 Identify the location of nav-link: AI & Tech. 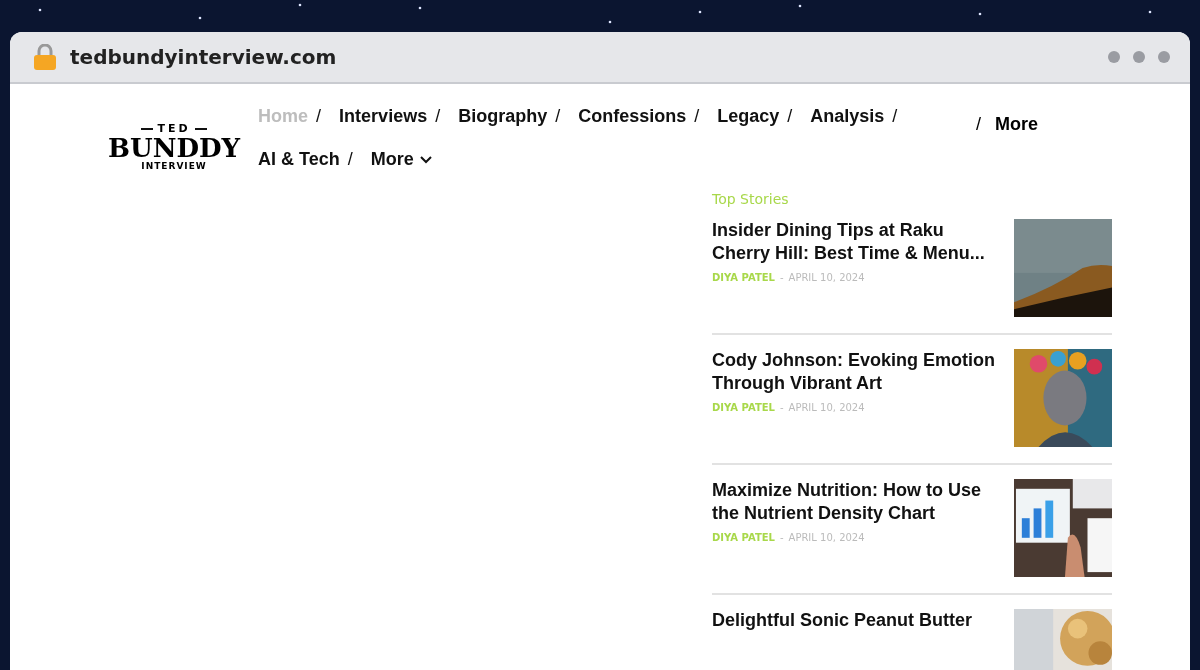
(299, 159).